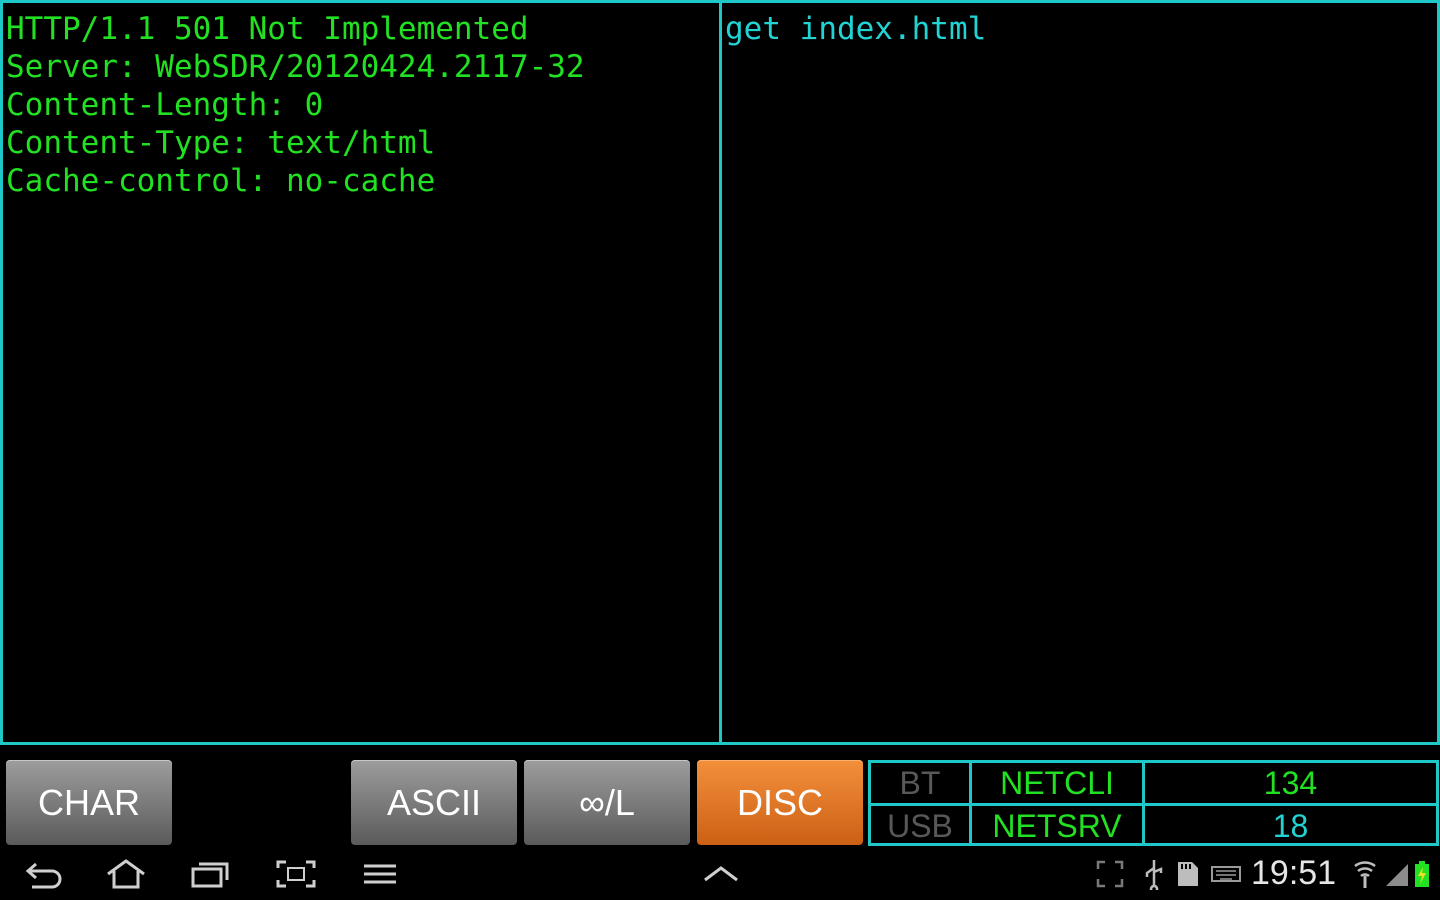 The image size is (1440, 900). What do you see at coordinates (607, 802) in the screenshot?
I see `loop-button: ∞/L` at bounding box center [607, 802].